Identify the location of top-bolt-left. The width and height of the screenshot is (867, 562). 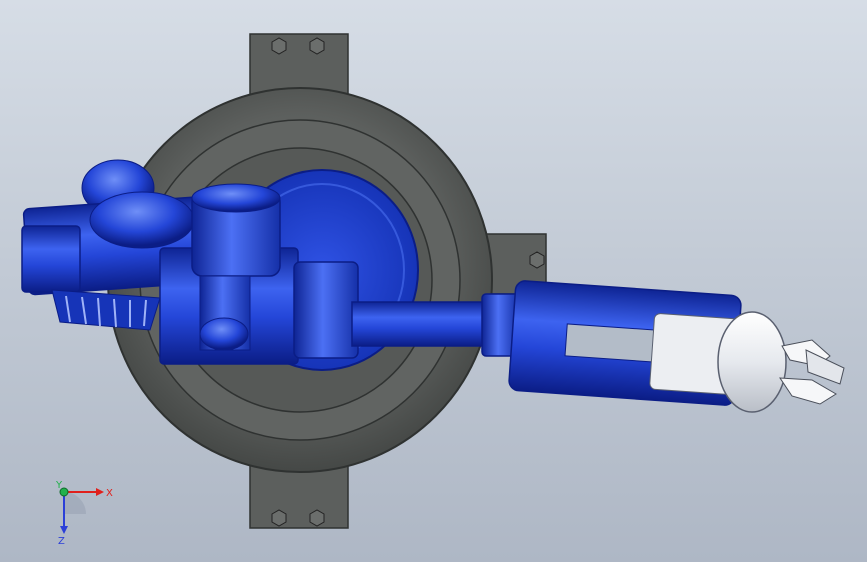
(279, 46).